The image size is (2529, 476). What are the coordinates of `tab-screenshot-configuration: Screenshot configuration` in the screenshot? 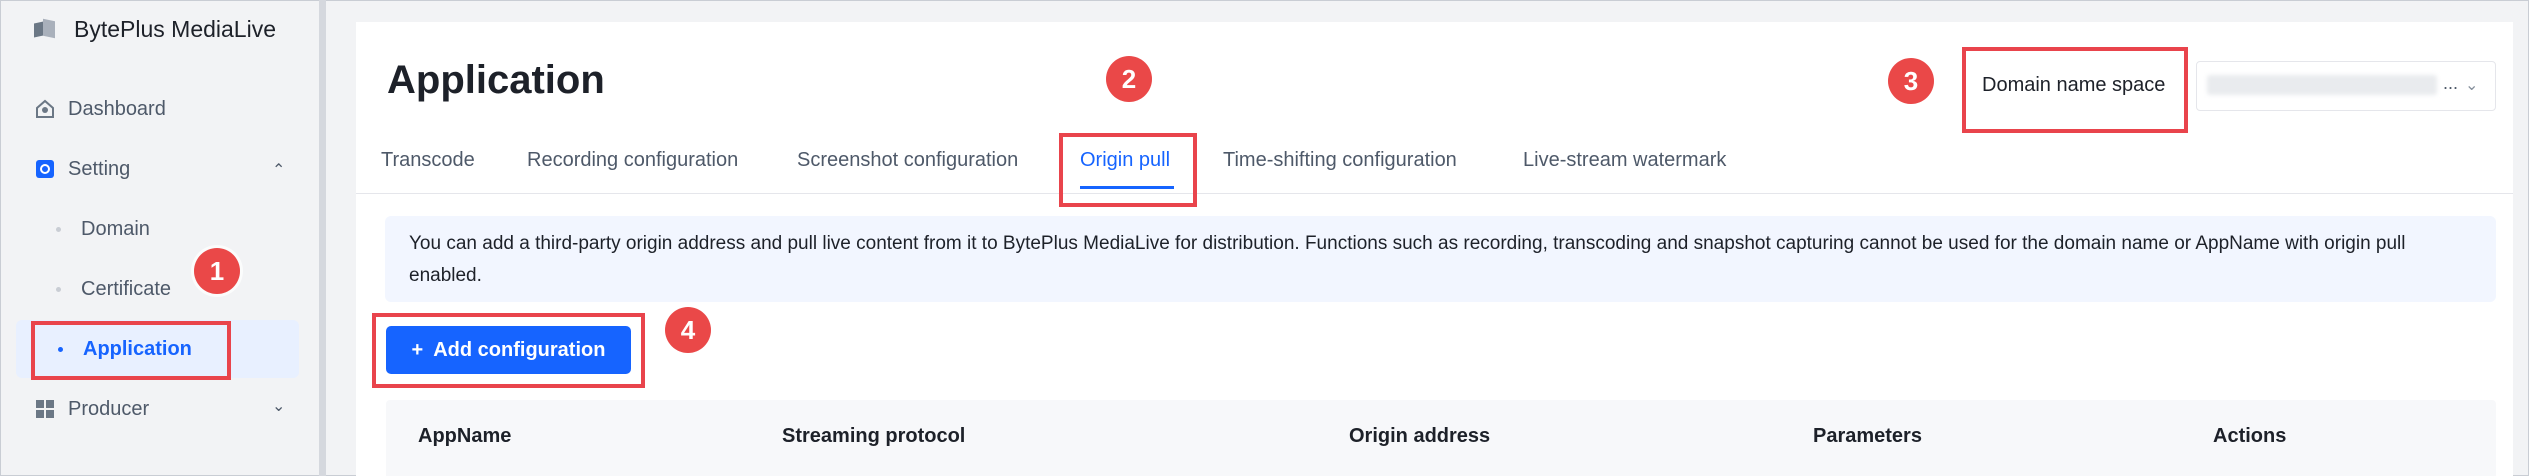 It's located at (907, 160).